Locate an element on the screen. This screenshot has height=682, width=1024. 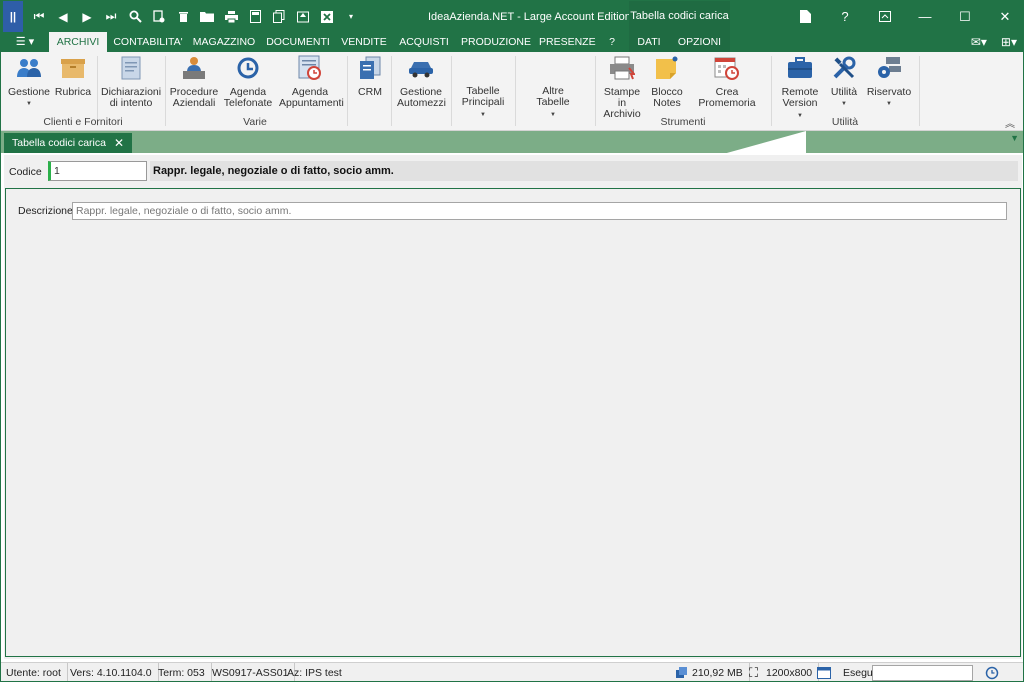
window-settings-icon is located at coordinates (824, 672).